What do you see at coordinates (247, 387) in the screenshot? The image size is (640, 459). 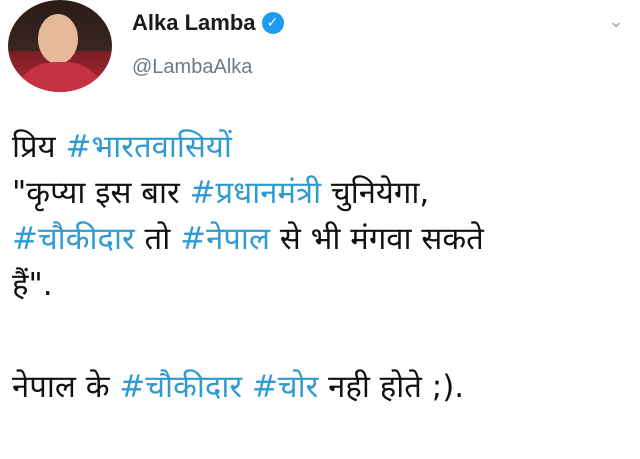 I see `tweet-text-segment` at bounding box center [247, 387].